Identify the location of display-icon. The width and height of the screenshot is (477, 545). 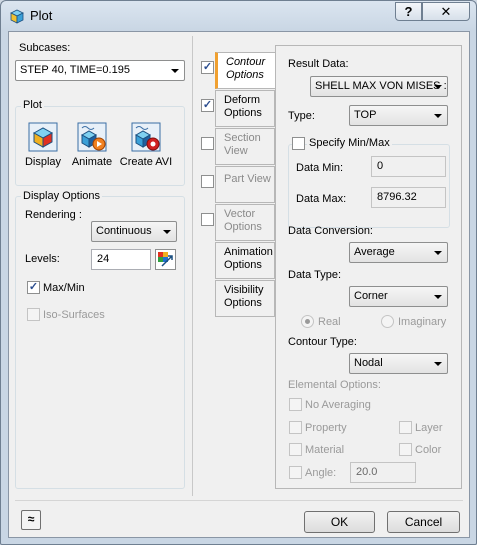
(43, 137).